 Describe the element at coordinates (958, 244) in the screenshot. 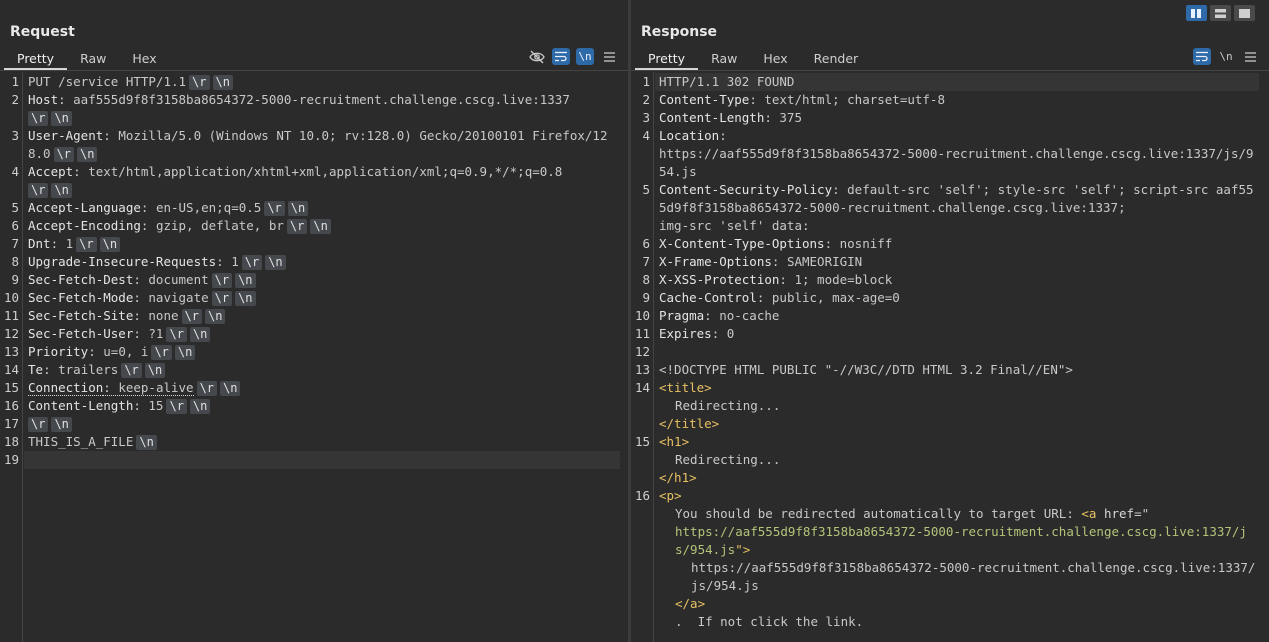

I see `response-line: X-Content-Type-Options: nosniff` at that location.